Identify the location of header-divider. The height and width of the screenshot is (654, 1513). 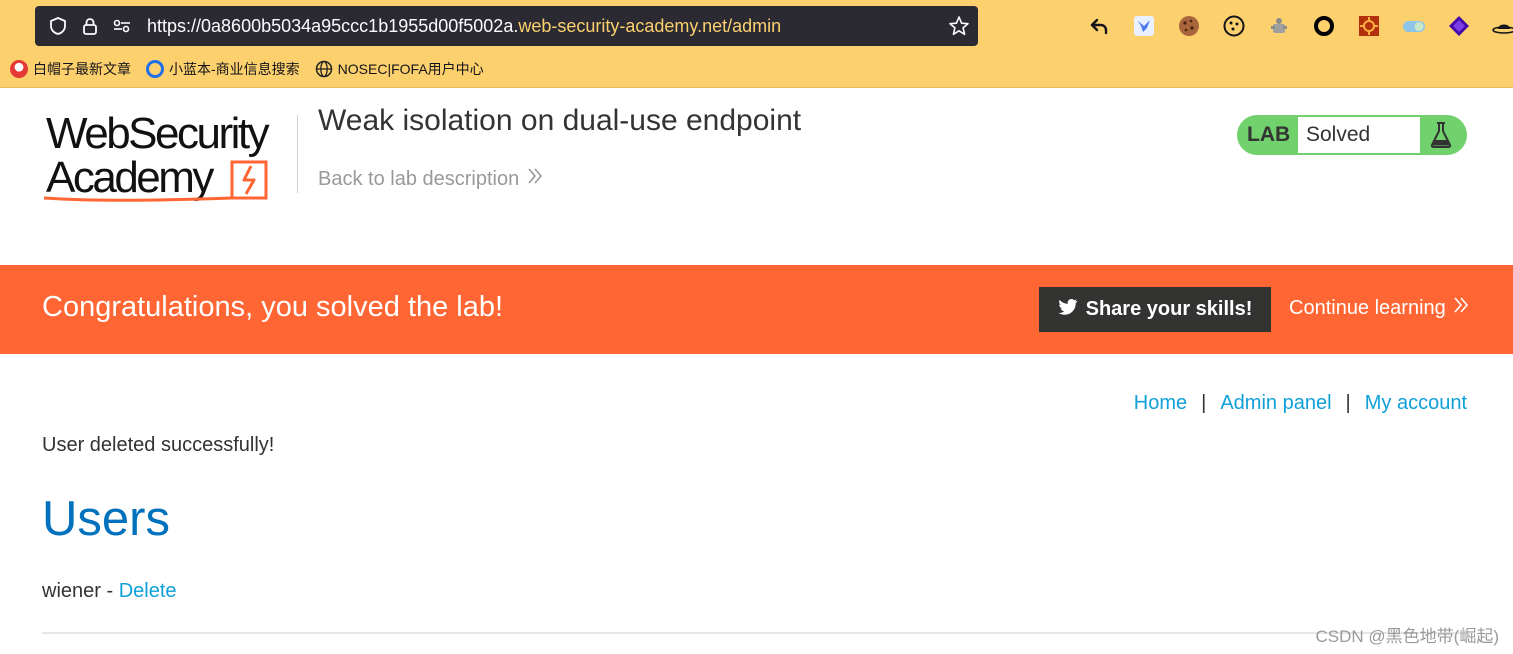
(297, 154).